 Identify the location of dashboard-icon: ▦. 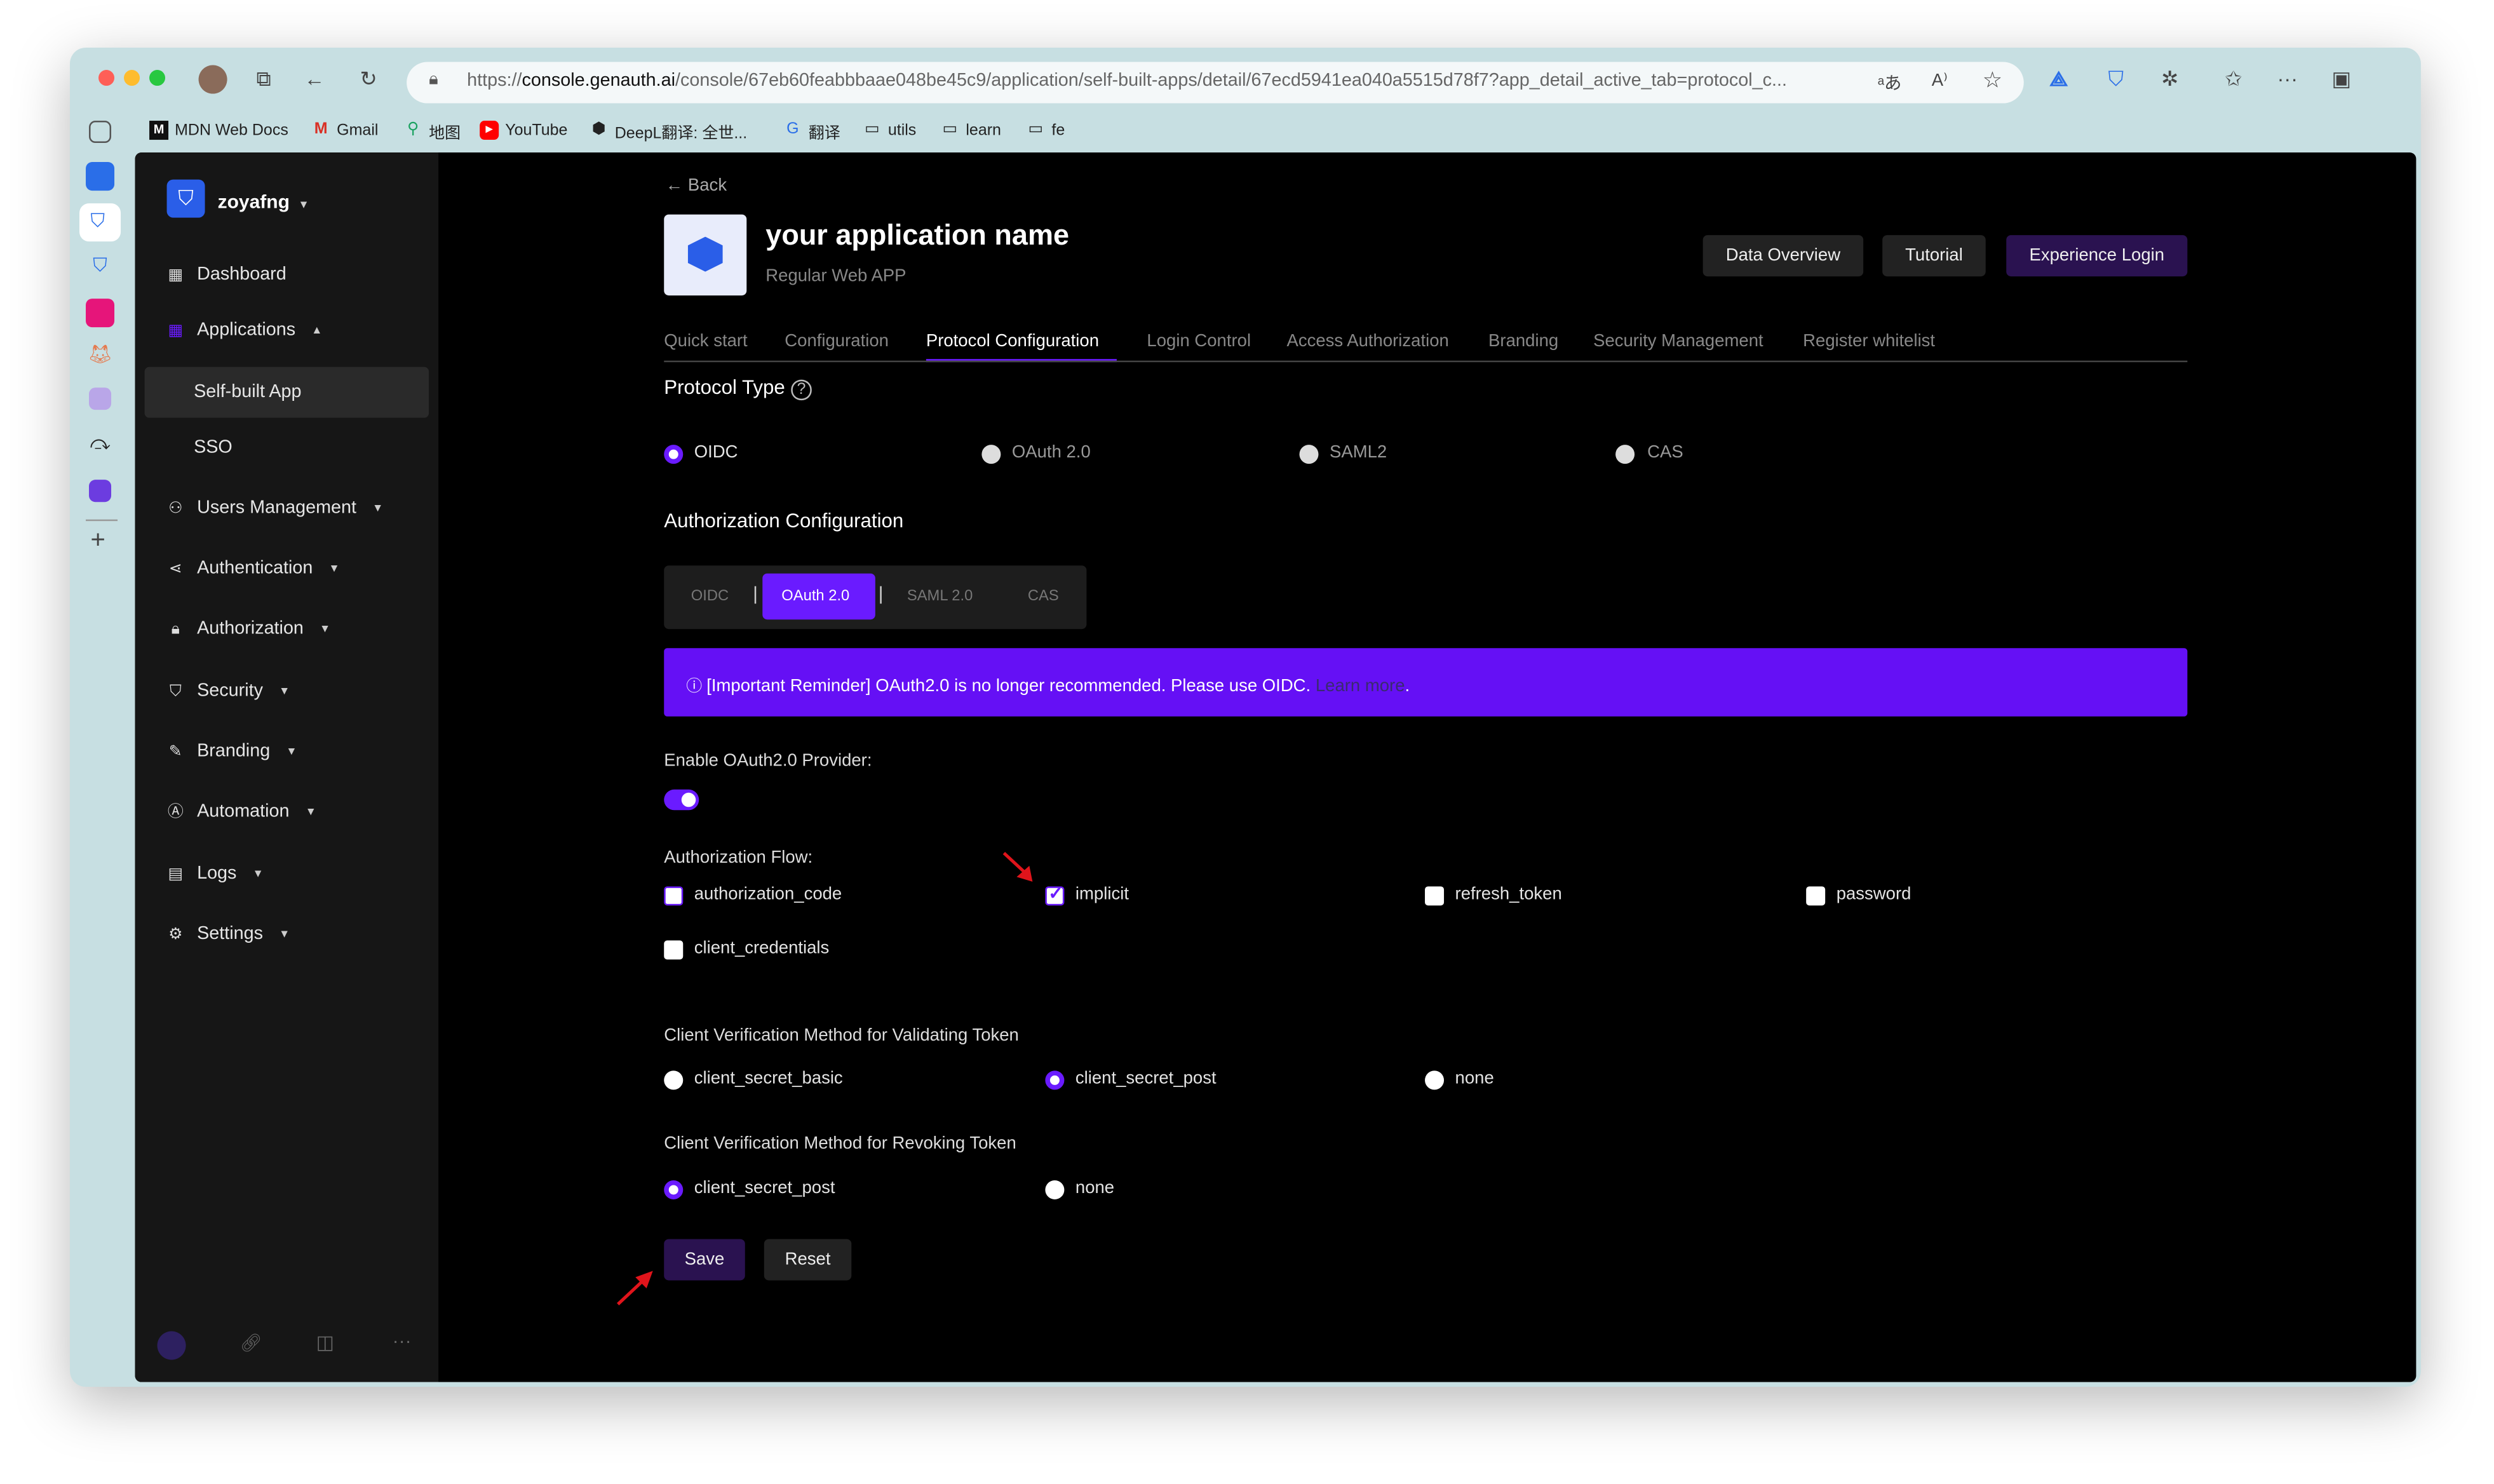
(176, 275).